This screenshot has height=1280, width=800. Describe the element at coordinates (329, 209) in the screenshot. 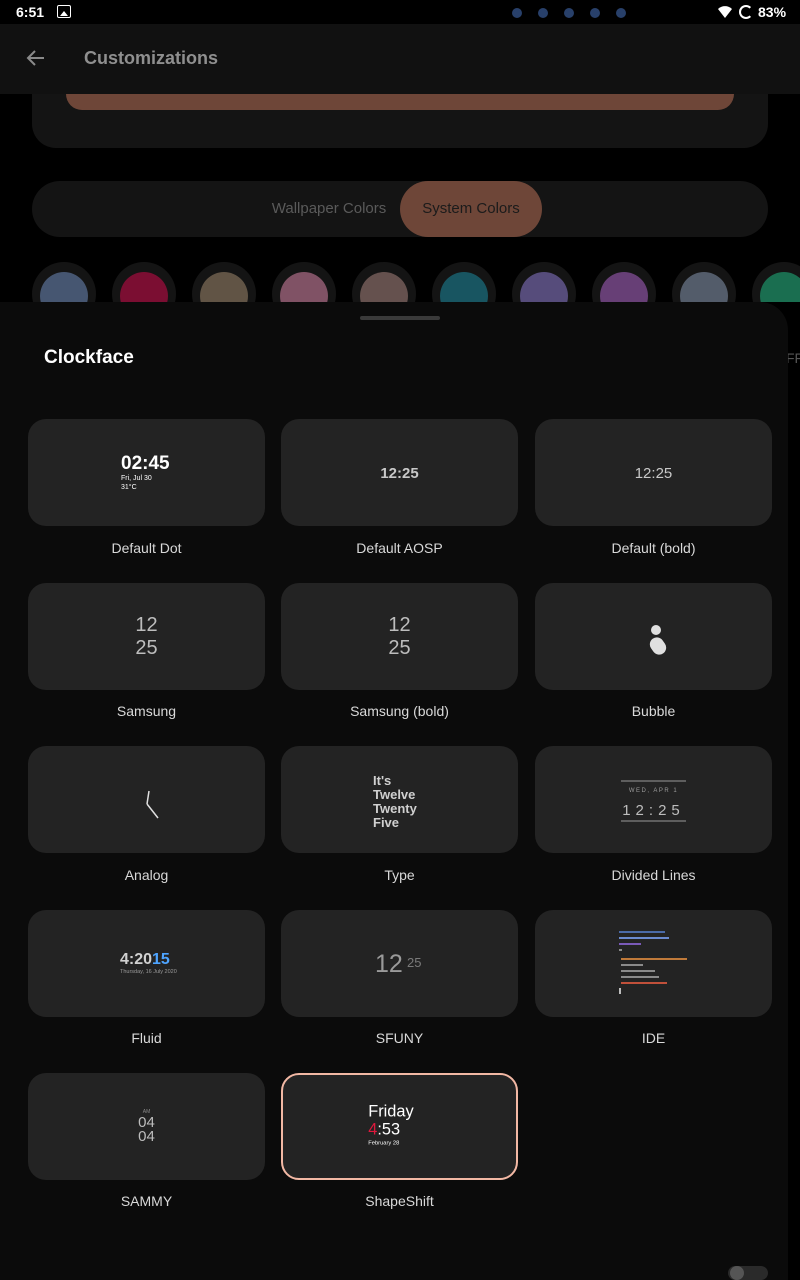

I see `tab-wallpaper-colors: Wallpaper Colors` at that location.